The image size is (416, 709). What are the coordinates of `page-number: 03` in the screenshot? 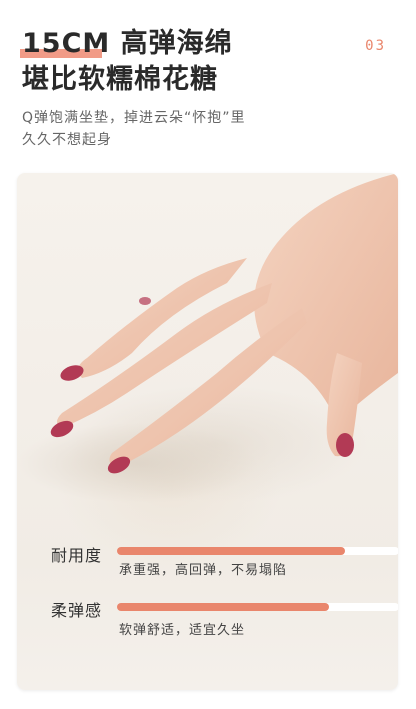 It's located at (375, 46).